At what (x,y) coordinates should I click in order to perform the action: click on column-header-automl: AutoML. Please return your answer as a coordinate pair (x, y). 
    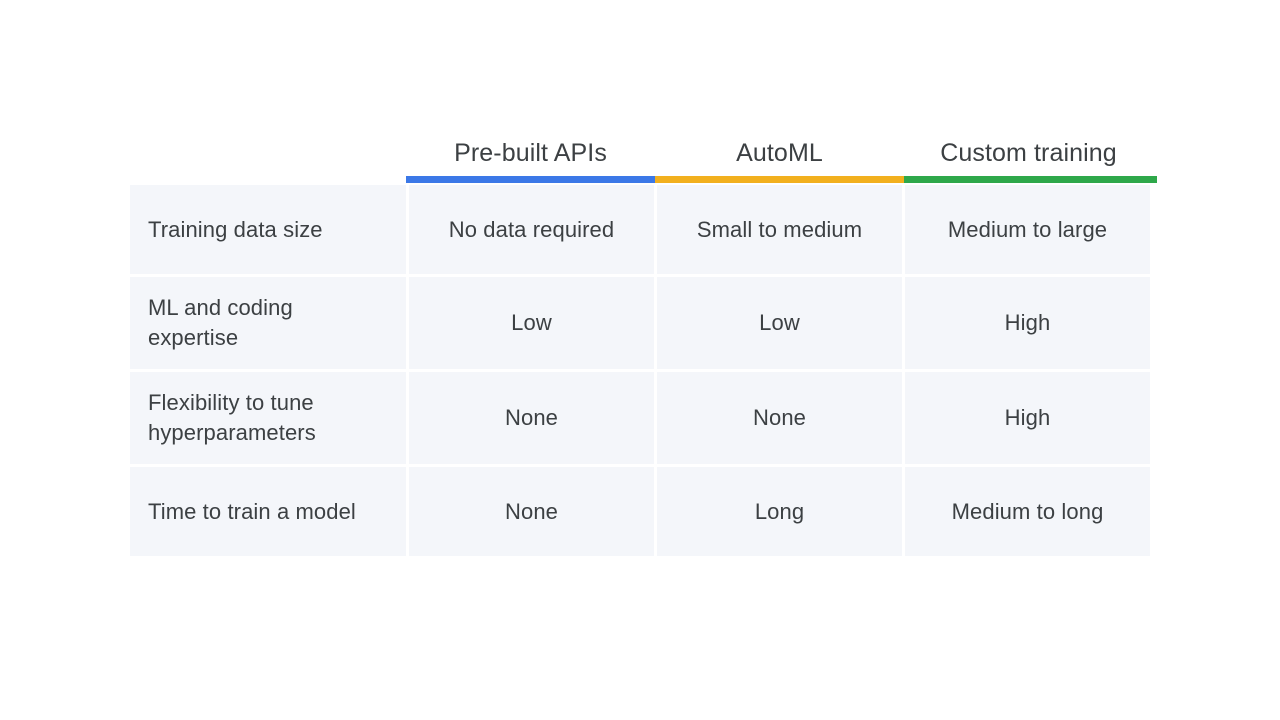
    Looking at the image, I should click on (779, 153).